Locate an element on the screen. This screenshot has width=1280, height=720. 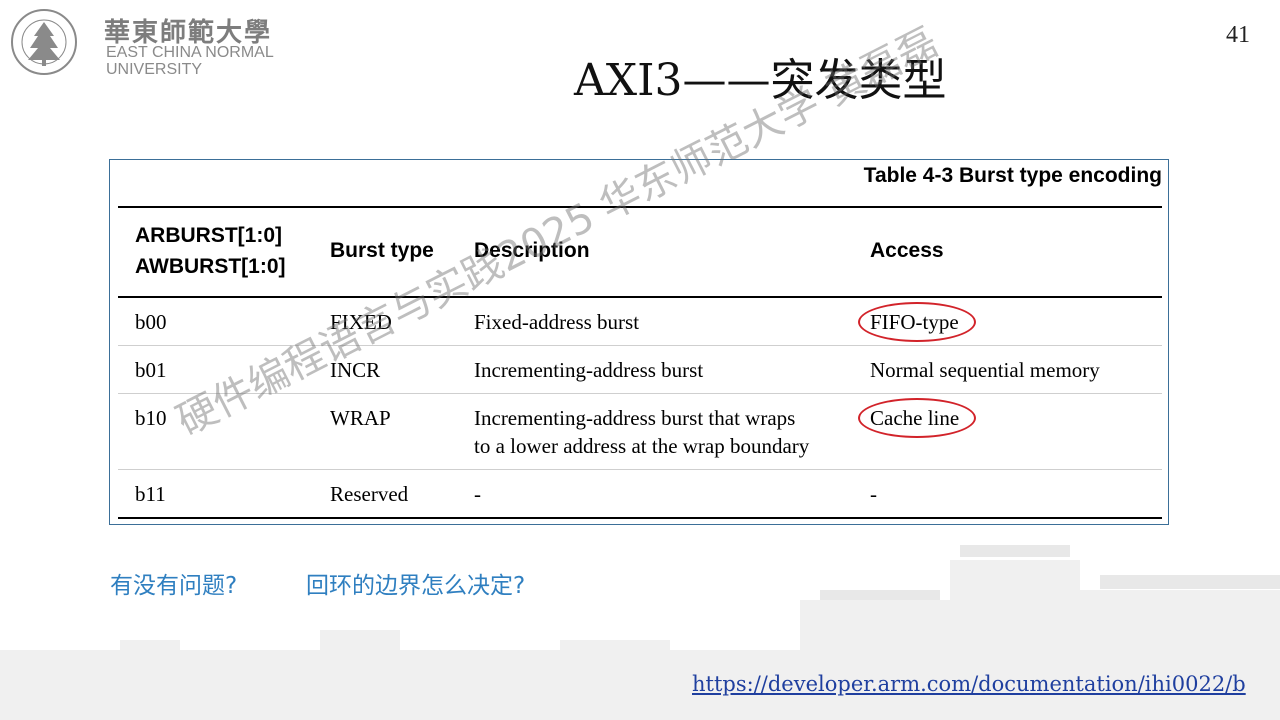
question-wrap-boundary: 回环的边界怎么决定? is located at coordinates (416, 586).